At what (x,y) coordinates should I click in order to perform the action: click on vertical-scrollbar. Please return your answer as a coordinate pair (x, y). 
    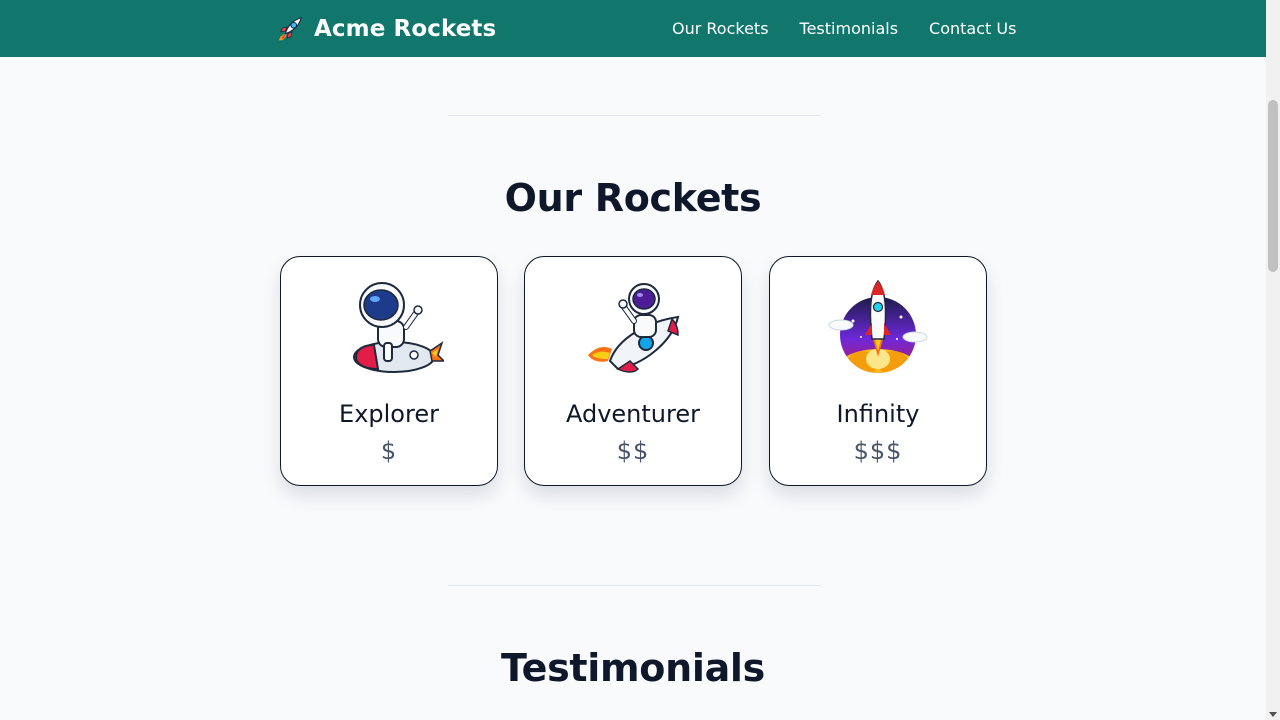
    Looking at the image, I should click on (1273, 360).